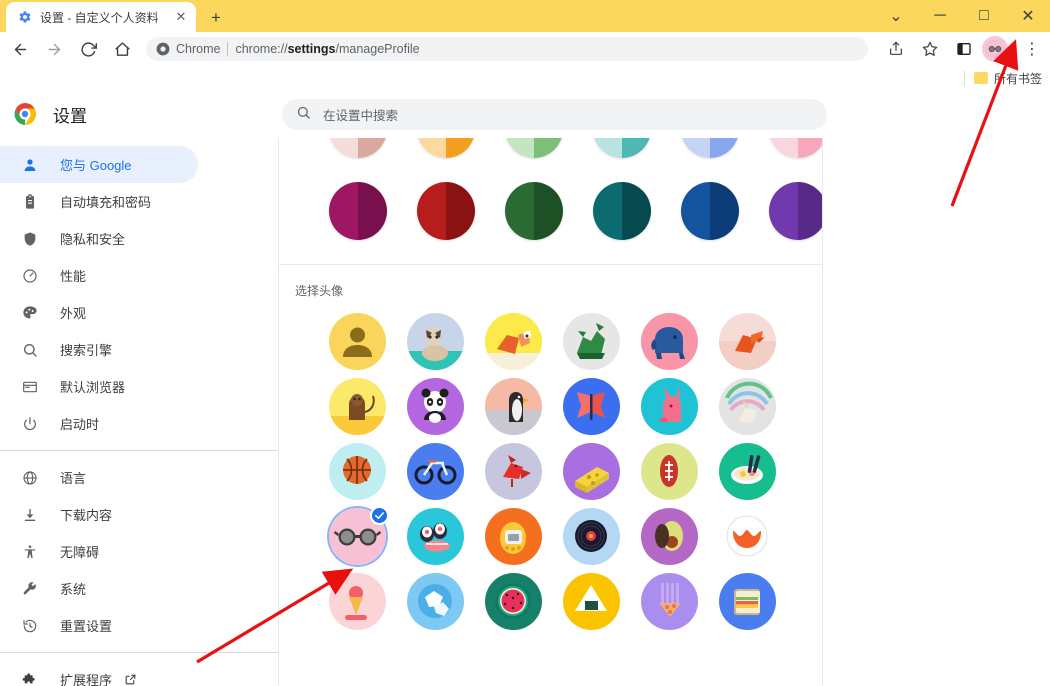 The image size is (1050, 686). Describe the element at coordinates (181, 17) in the screenshot. I see `tab-close-icon: ✕` at that location.